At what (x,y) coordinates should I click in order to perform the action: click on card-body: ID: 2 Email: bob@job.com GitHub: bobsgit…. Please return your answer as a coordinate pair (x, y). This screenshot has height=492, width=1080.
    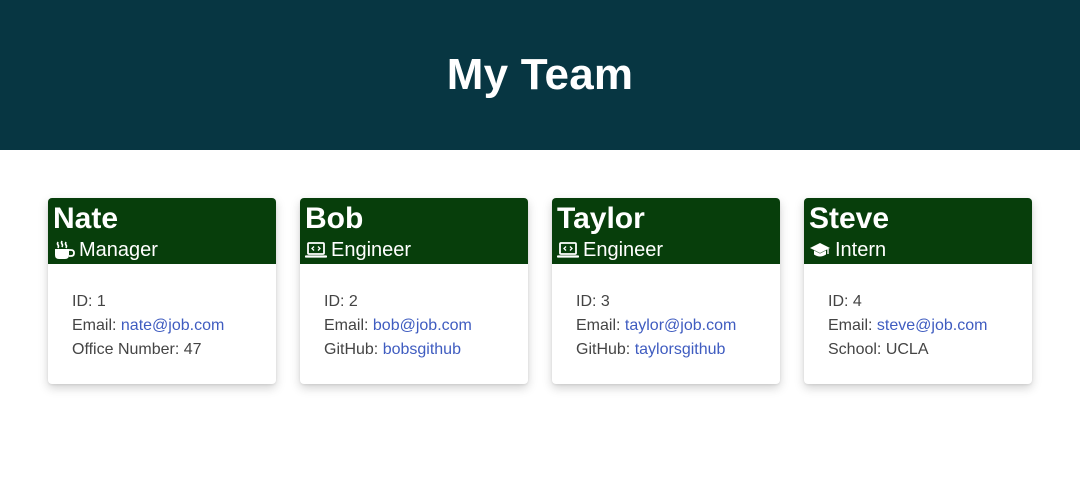
    Looking at the image, I should click on (414, 313).